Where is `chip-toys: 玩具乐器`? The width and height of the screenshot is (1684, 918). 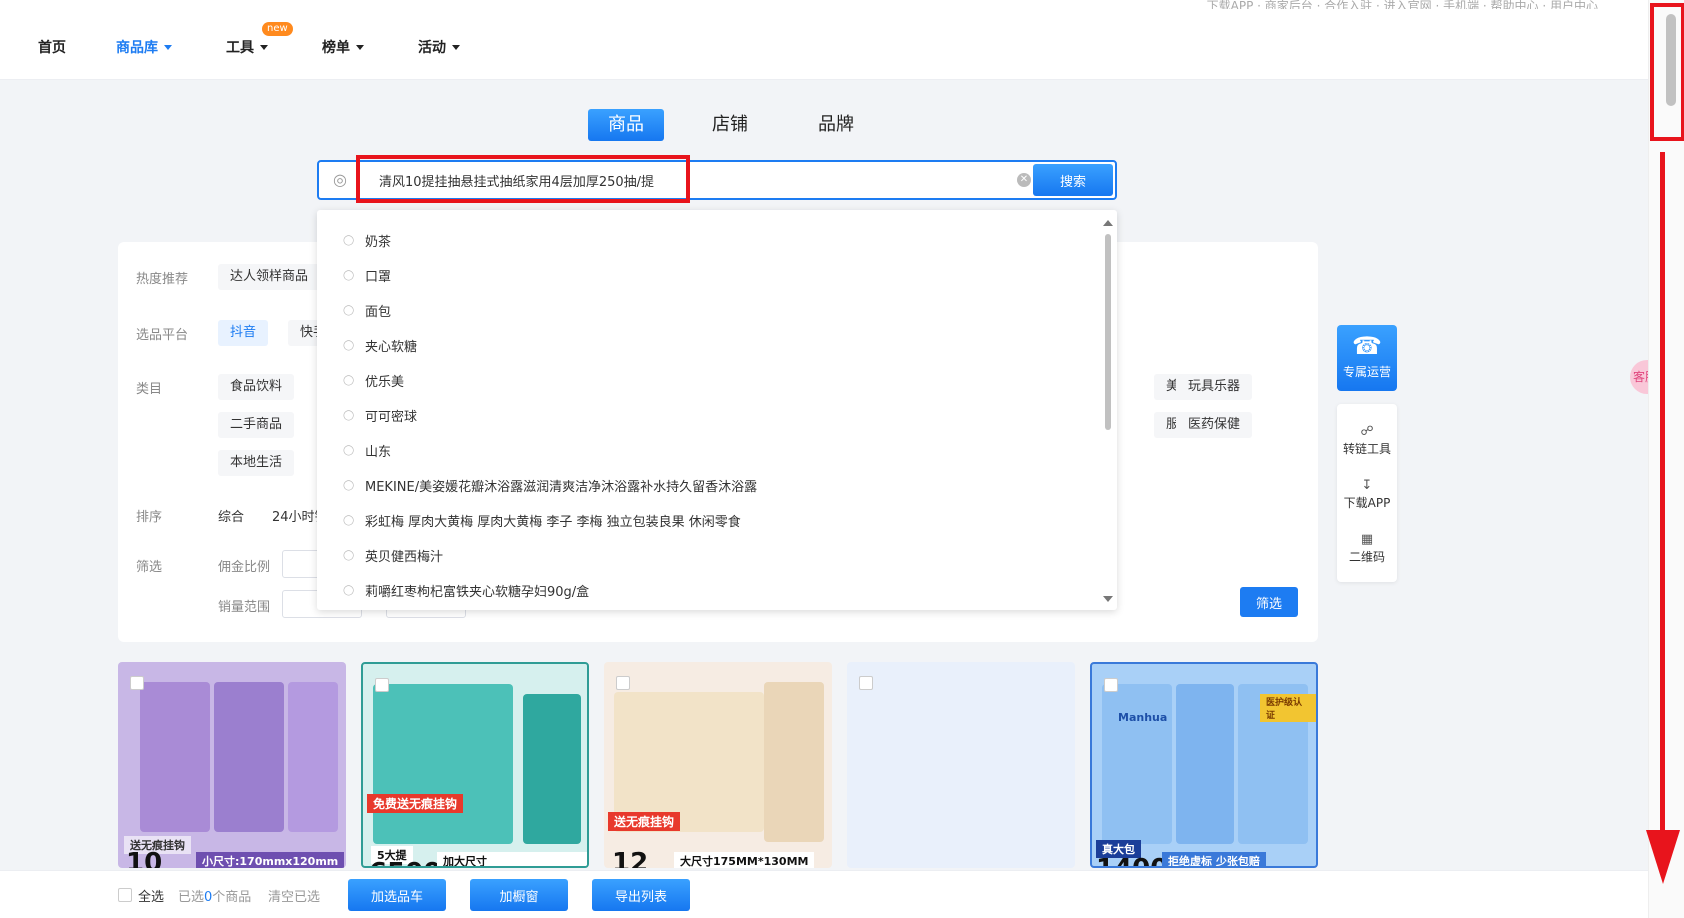
chip-toys: 玩具乐器 is located at coordinates (1214, 387).